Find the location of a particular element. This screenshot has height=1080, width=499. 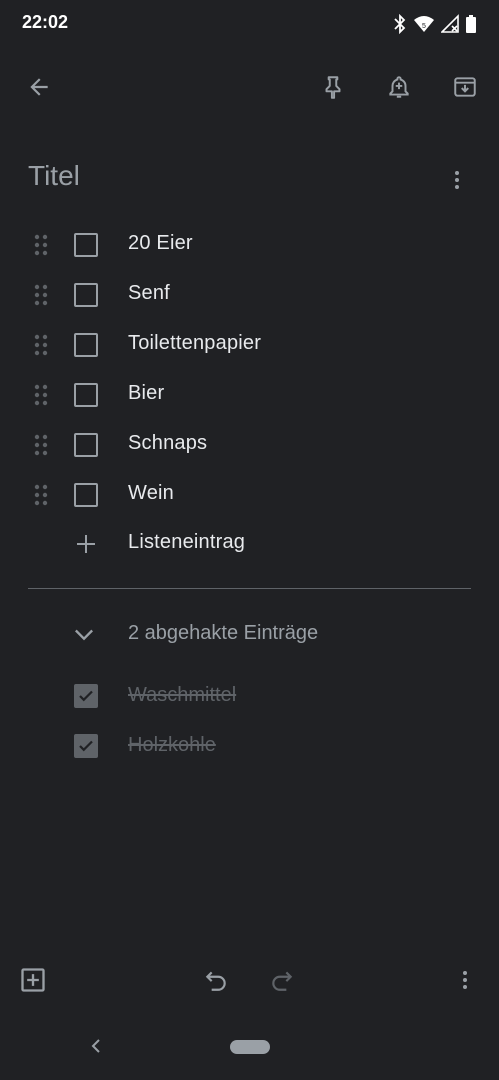

home-pill is located at coordinates (250, 1047).